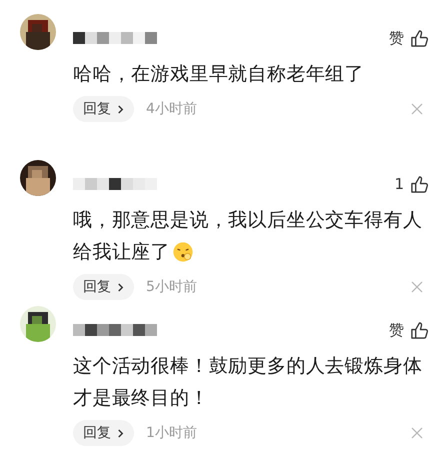 This screenshot has height=449, width=439. Describe the element at coordinates (171, 109) in the screenshot. I see `timestamp: 4小时前` at that location.